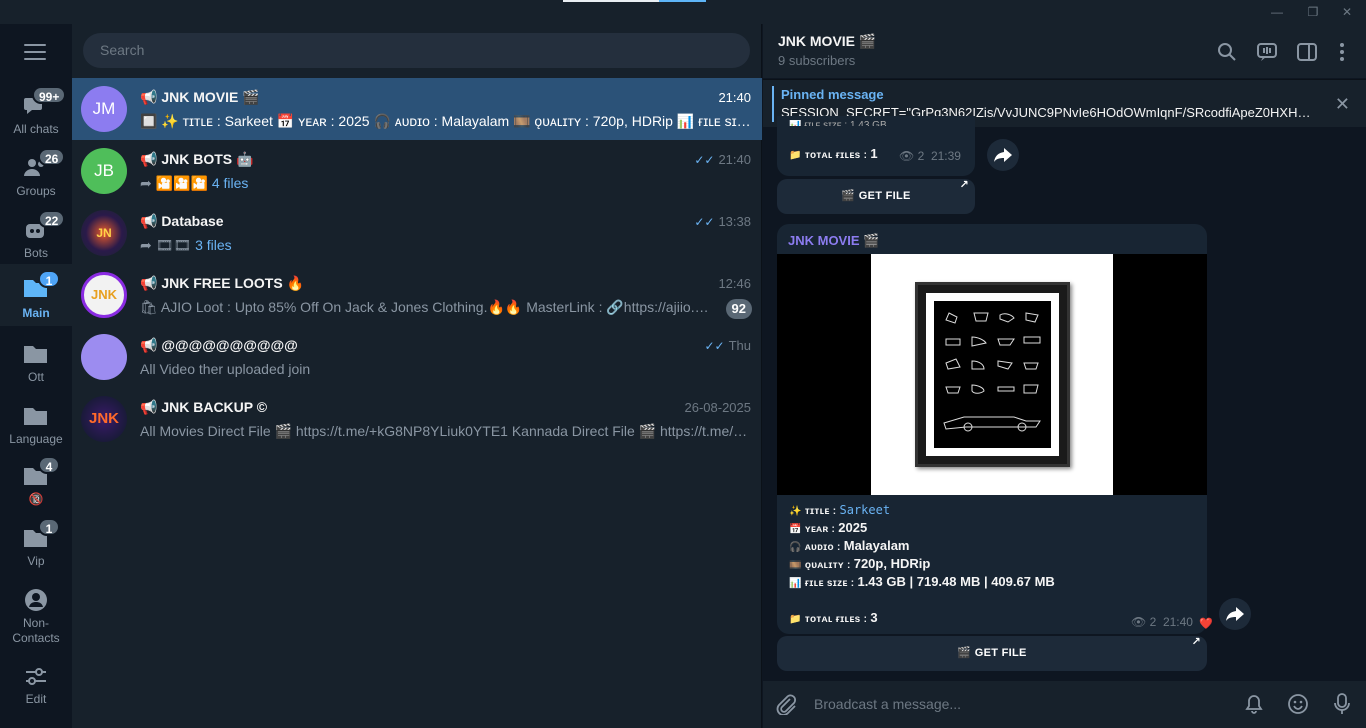  What do you see at coordinates (832, 94) in the screenshot?
I see `pinned-label: Pinned message` at bounding box center [832, 94].